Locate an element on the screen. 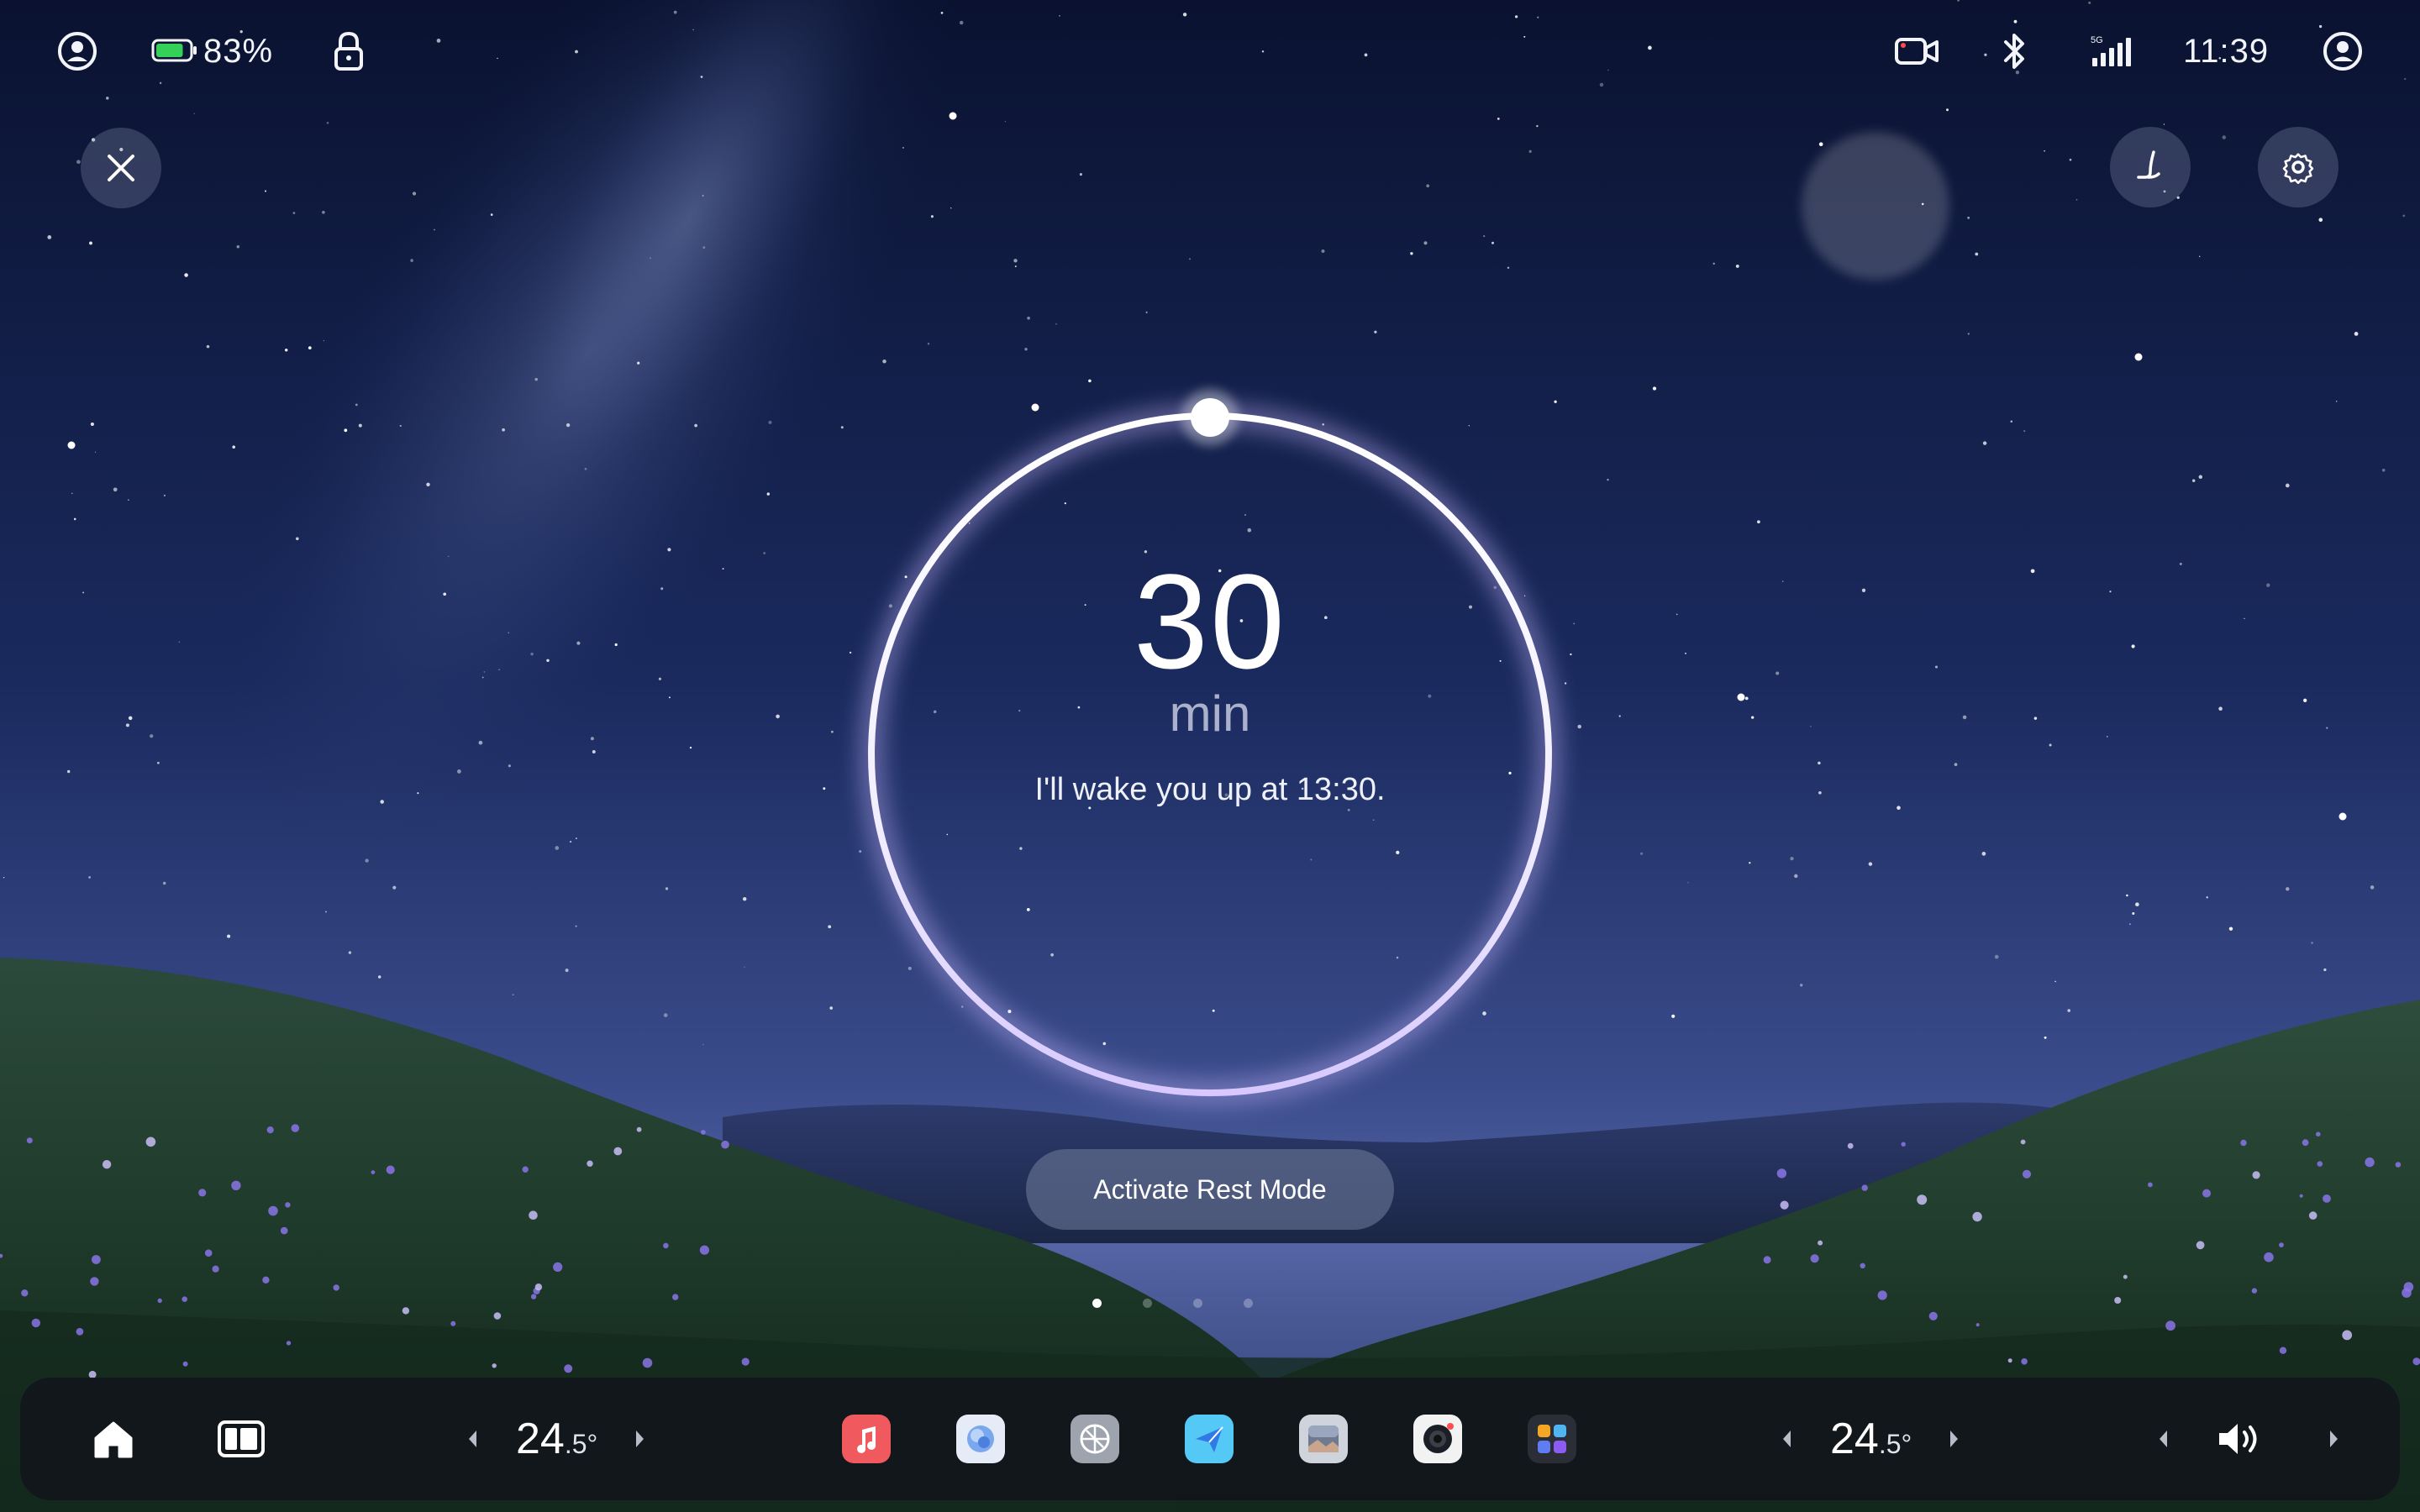 This screenshot has height=1512, width=2420. volume-increase is located at coordinates (2333, 1439).